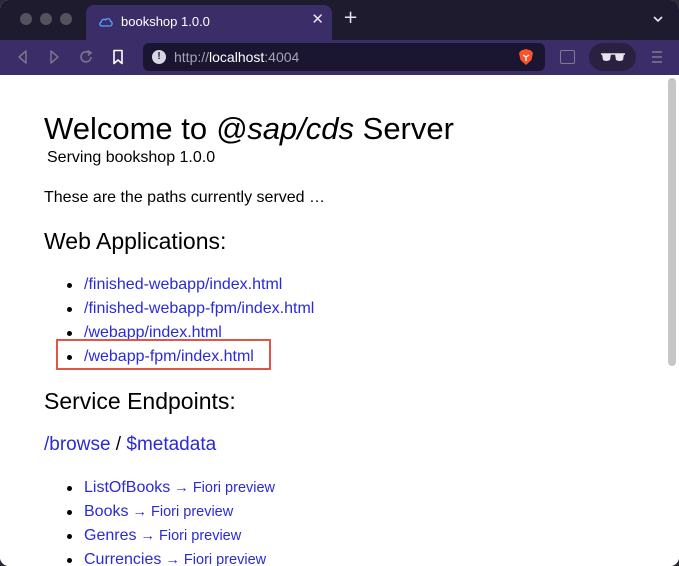 This screenshot has height=566, width=679. What do you see at coordinates (192, 57) in the screenshot?
I see `url-scheme: http://` at bounding box center [192, 57].